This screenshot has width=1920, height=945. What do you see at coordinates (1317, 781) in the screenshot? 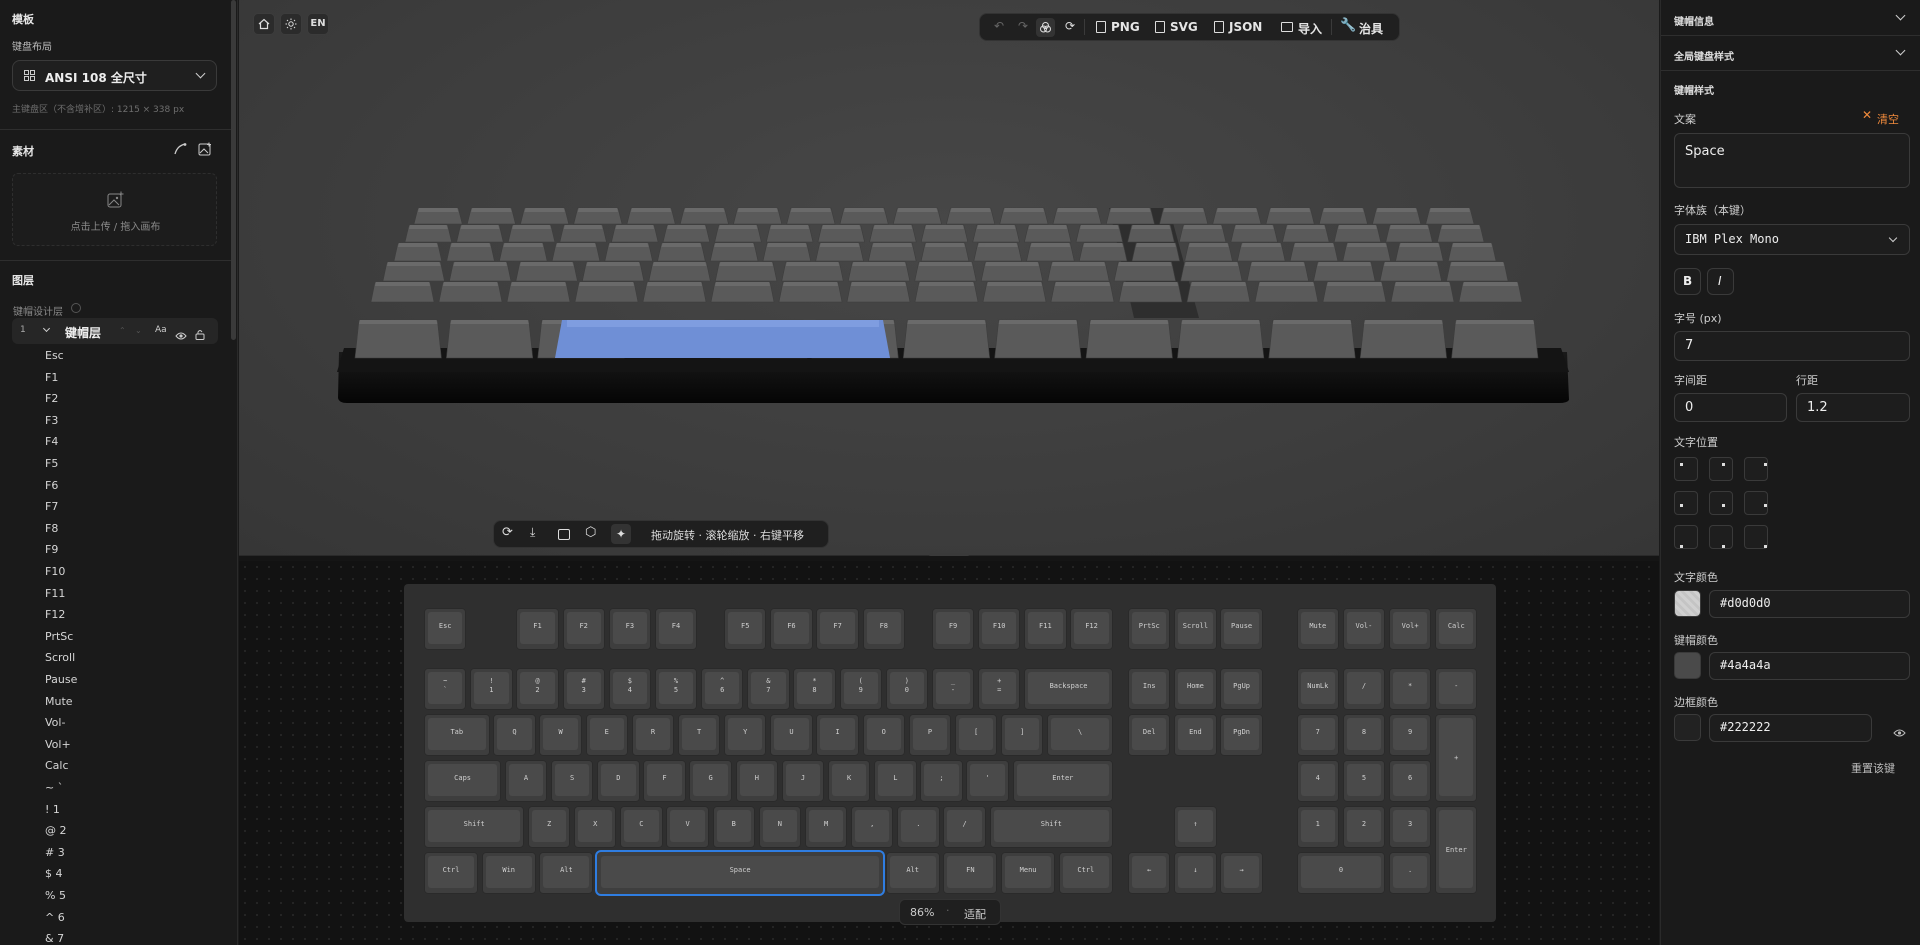
I see `keycap: 4` at bounding box center [1317, 781].